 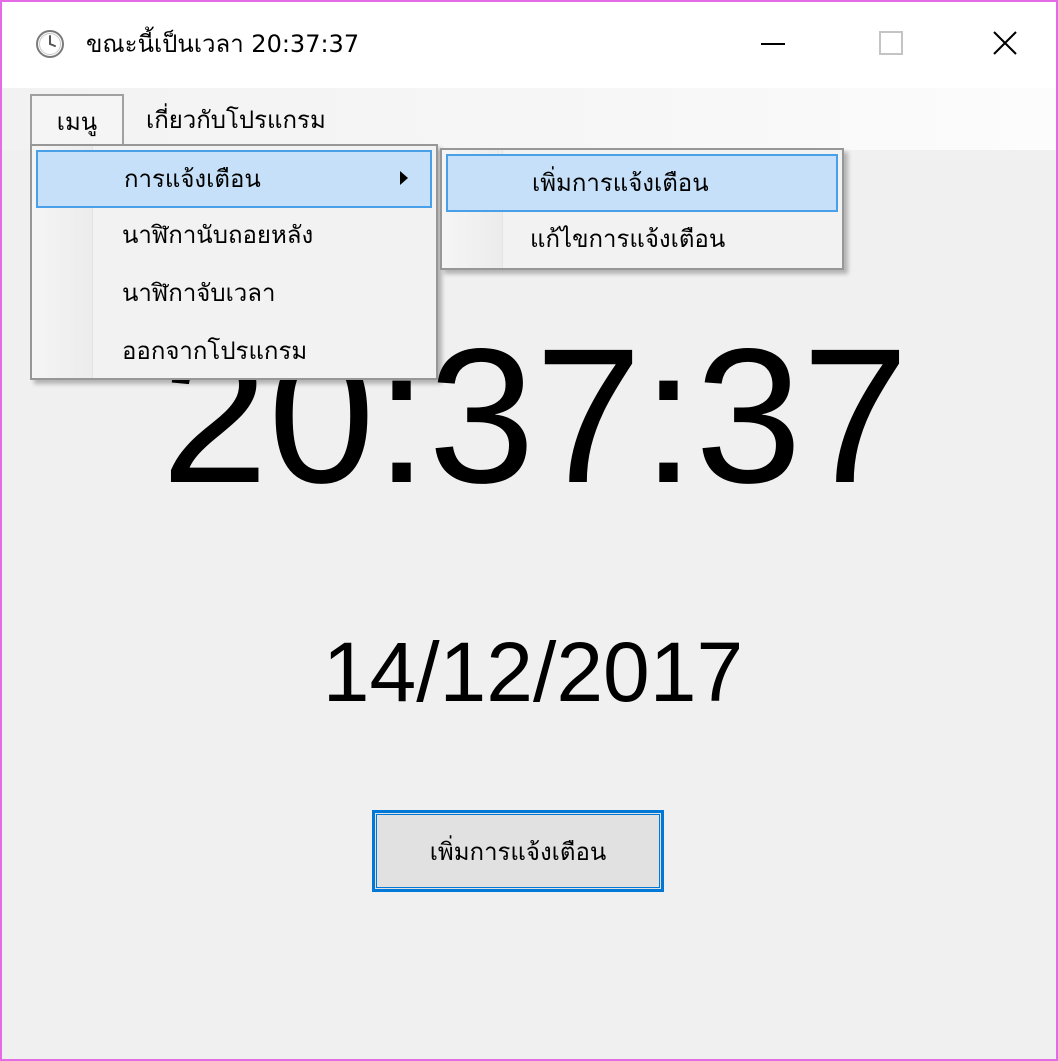 I want to click on menubar-item-menu: เมนู, so click(x=77, y=120).